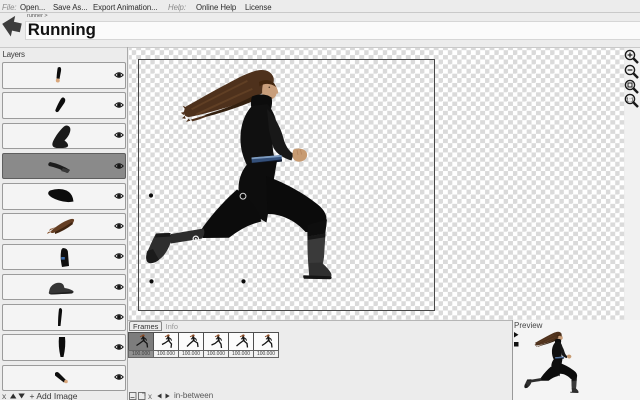 This screenshot has height=400, width=640. I want to click on svg-text: 1:1, so click(630, 100).